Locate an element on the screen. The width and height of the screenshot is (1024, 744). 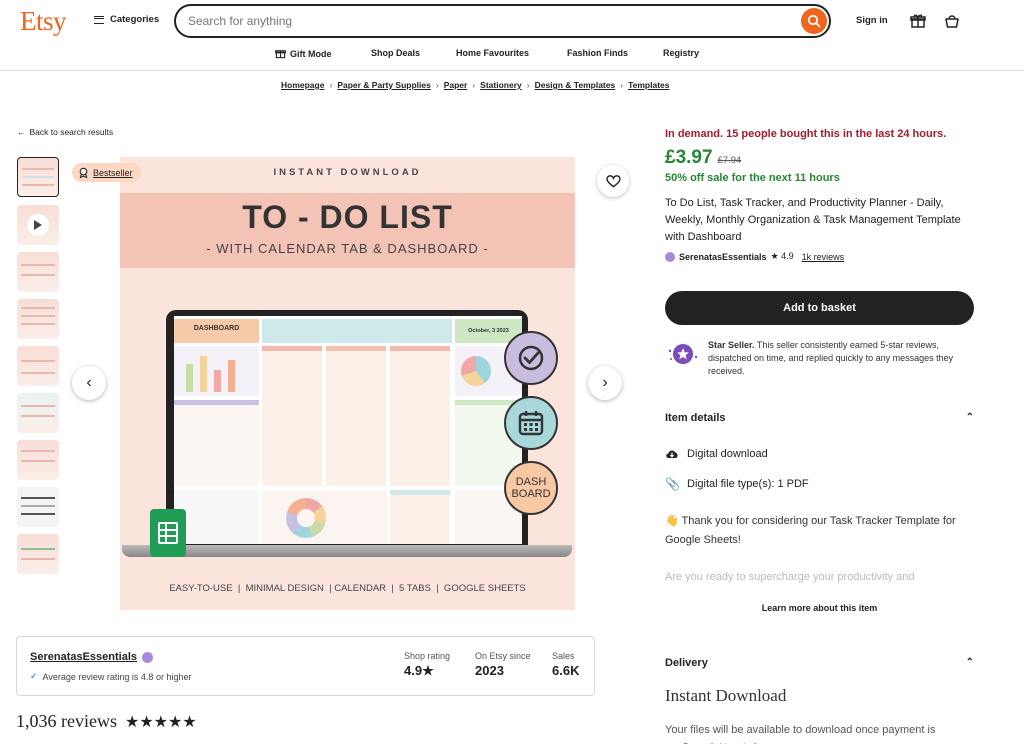
search-icon is located at coordinates (814, 21).